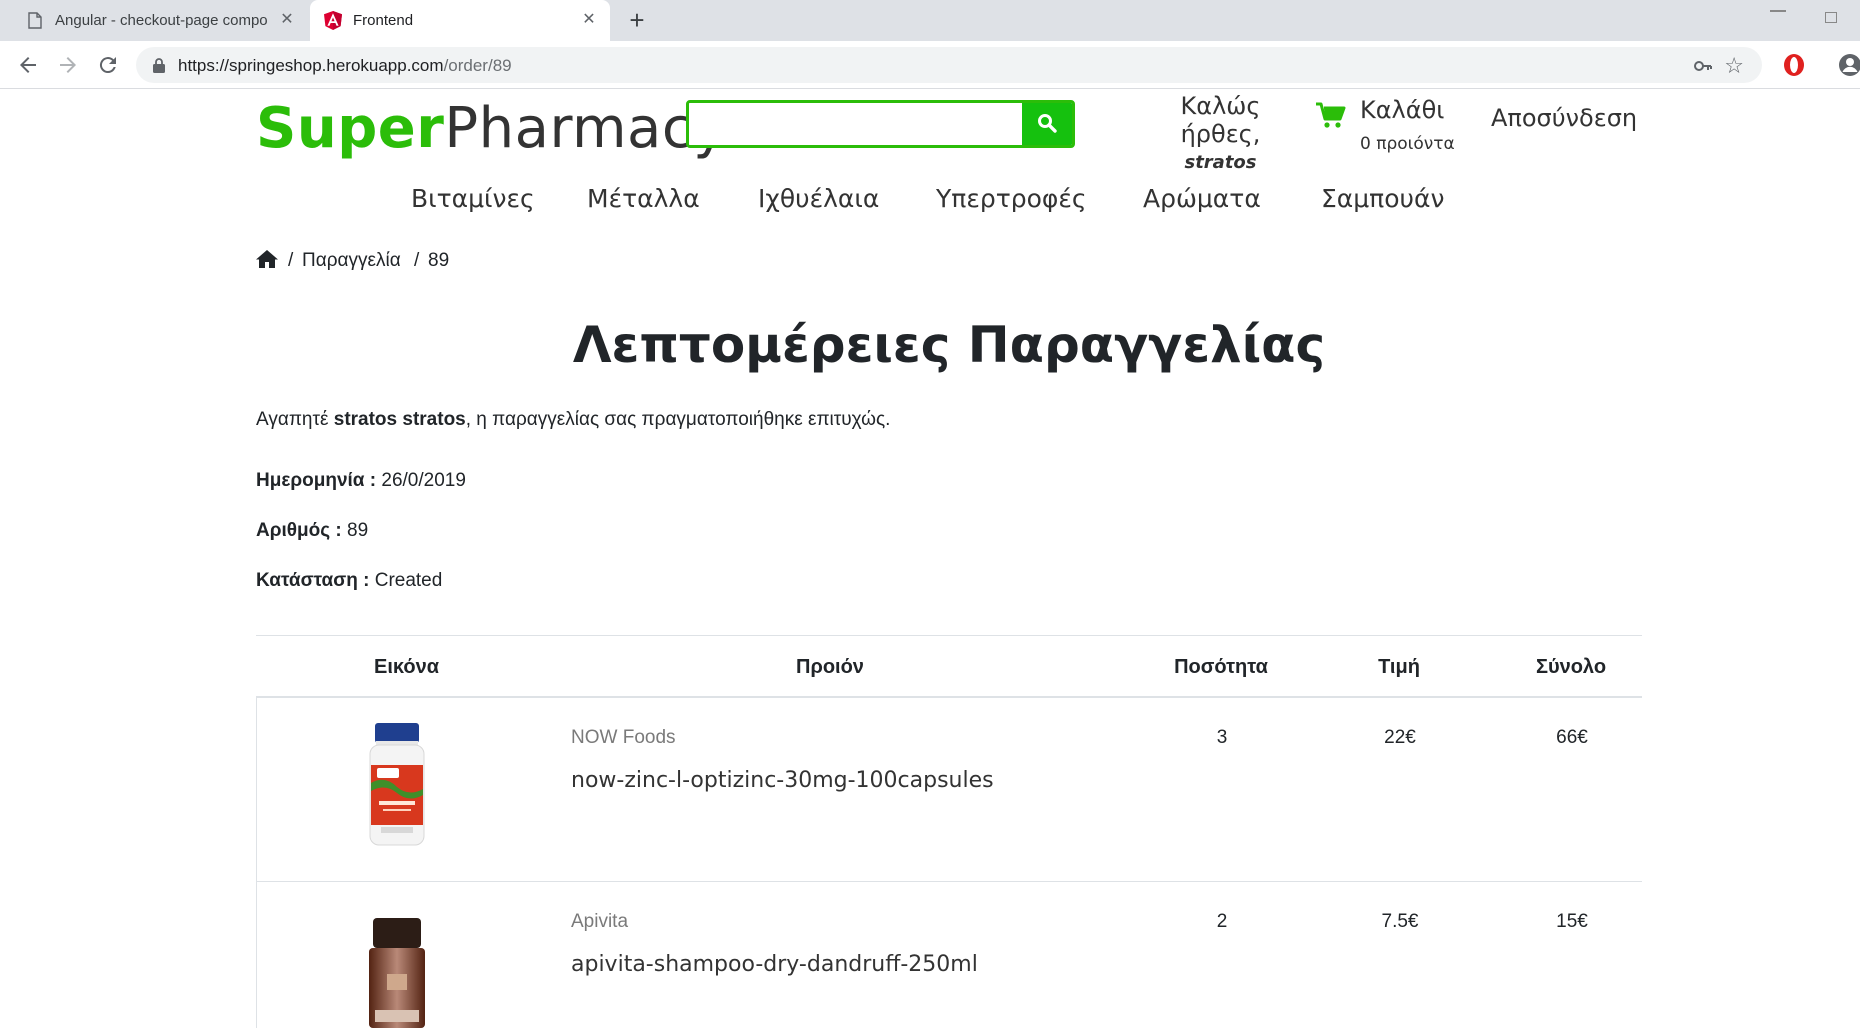 This screenshot has width=1860, height=1028. Describe the element at coordinates (473, 198) in the screenshot. I see `nav-vitamins: Βιταμίνες` at that location.